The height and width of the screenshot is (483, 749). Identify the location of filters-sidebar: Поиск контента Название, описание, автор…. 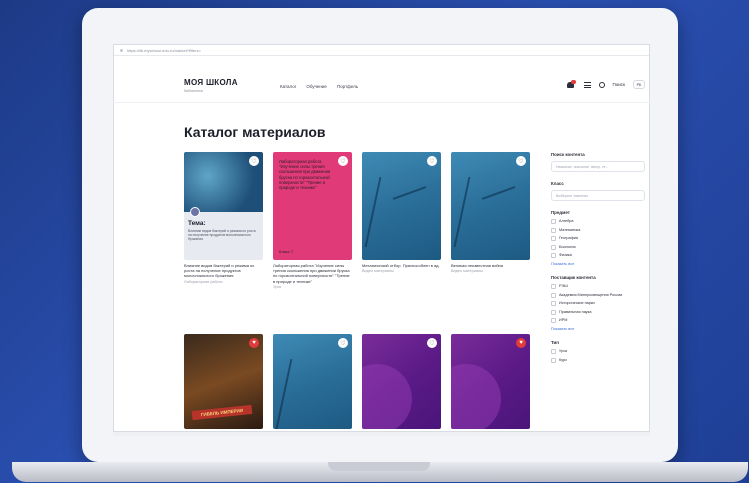
(599, 259).